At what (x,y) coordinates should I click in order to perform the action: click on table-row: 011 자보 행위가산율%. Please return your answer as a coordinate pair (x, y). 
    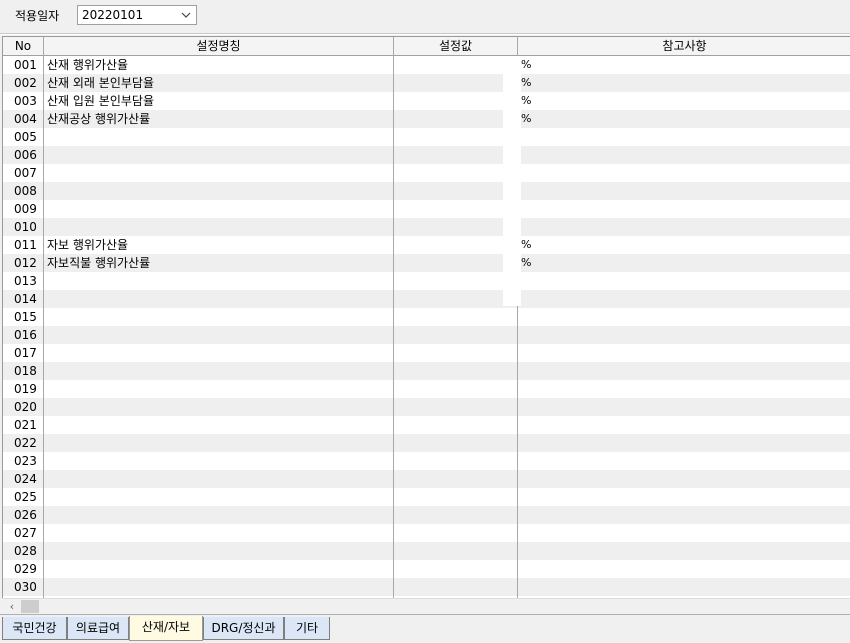
    Looking at the image, I should click on (426, 245).